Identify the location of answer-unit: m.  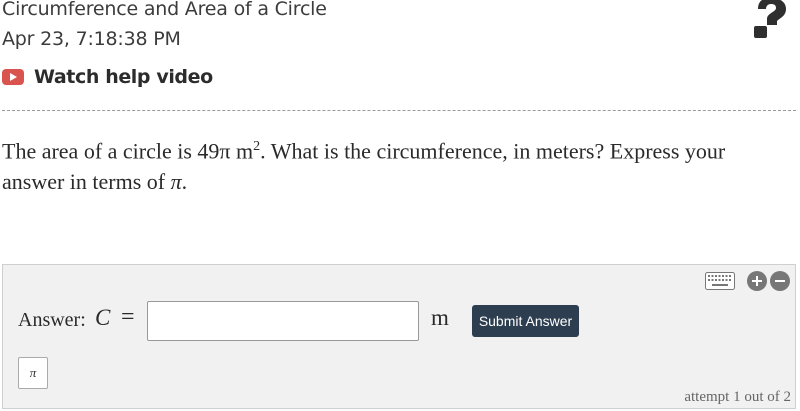
(440, 317).